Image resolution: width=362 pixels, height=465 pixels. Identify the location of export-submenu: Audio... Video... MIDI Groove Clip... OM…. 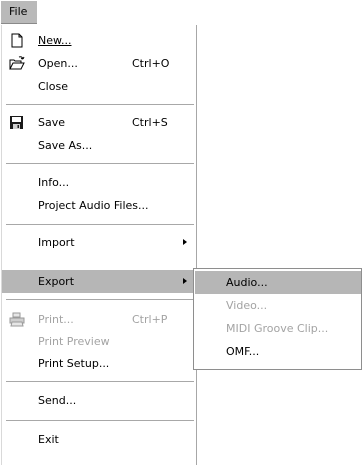
(277, 319).